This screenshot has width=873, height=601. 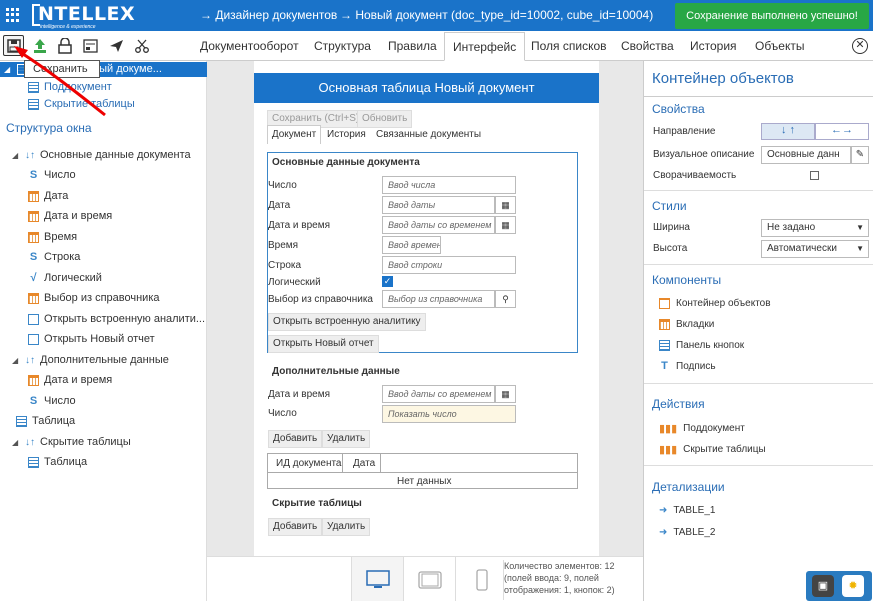 I want to click on tablet-device-button, so click(x=429, y=579).